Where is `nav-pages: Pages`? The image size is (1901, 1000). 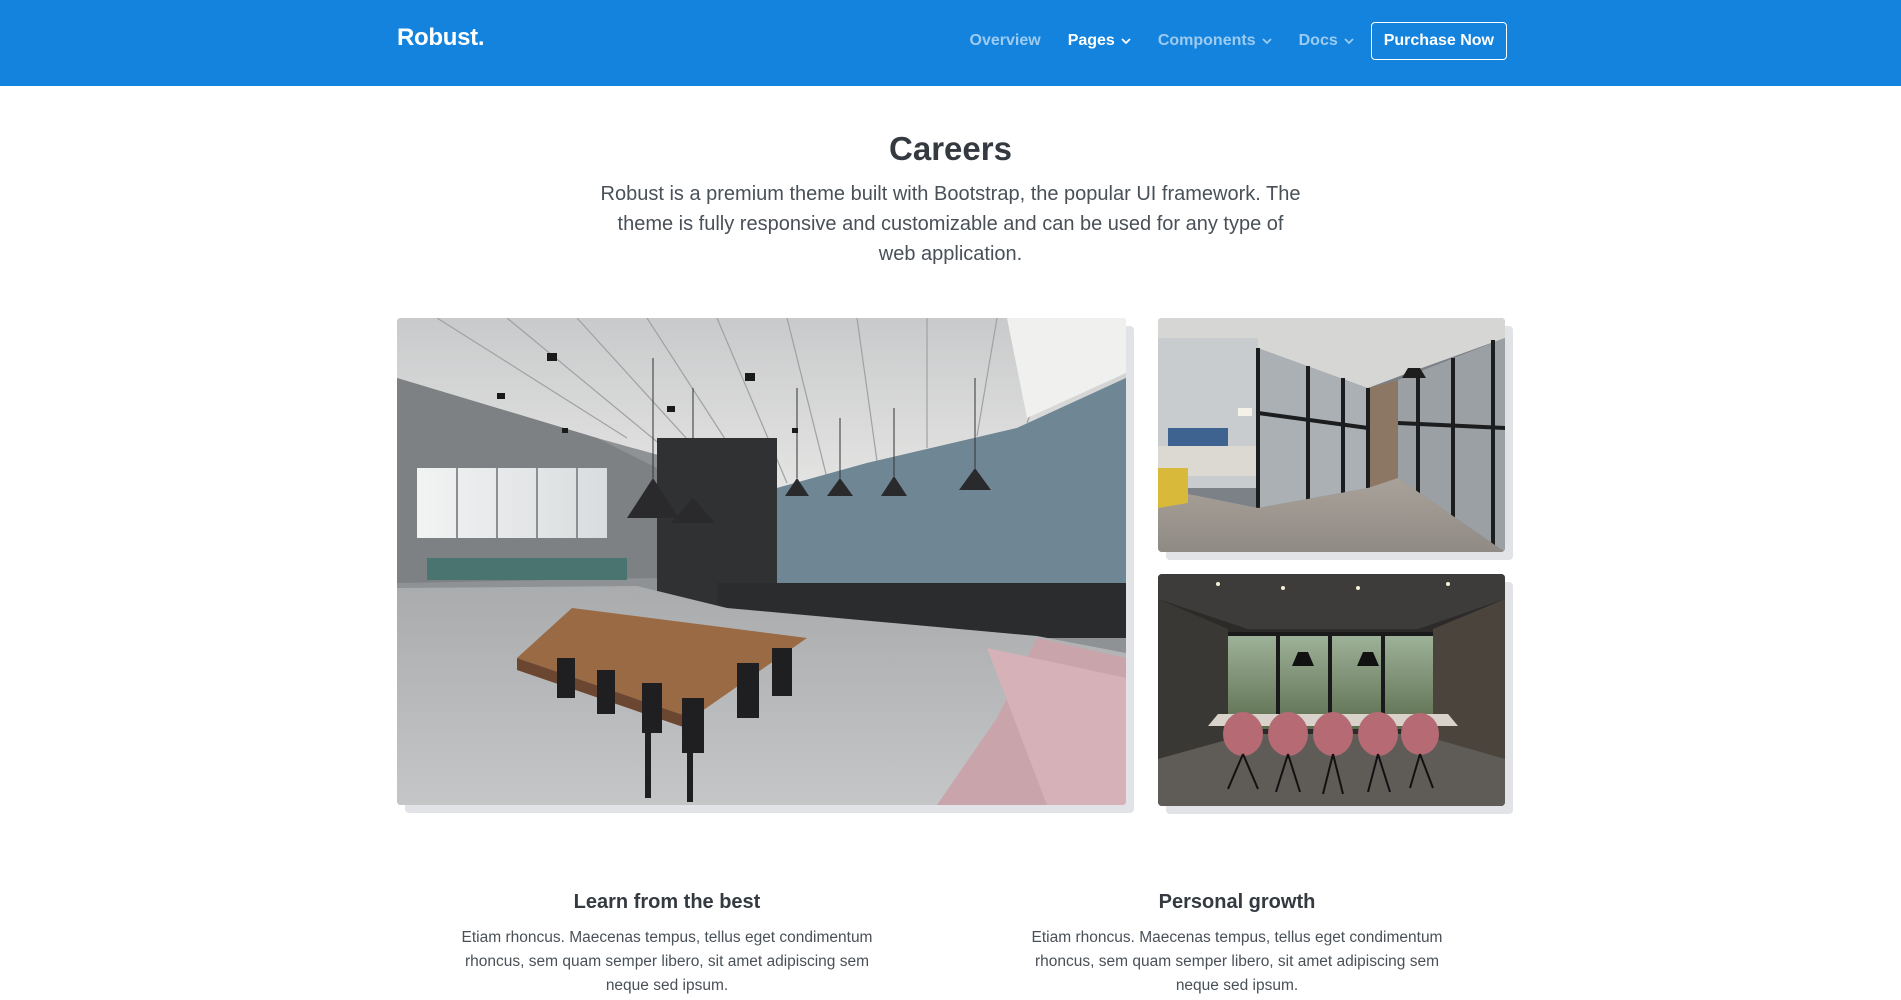
nav-pages: Pages is located at coordinates (1099, 41).